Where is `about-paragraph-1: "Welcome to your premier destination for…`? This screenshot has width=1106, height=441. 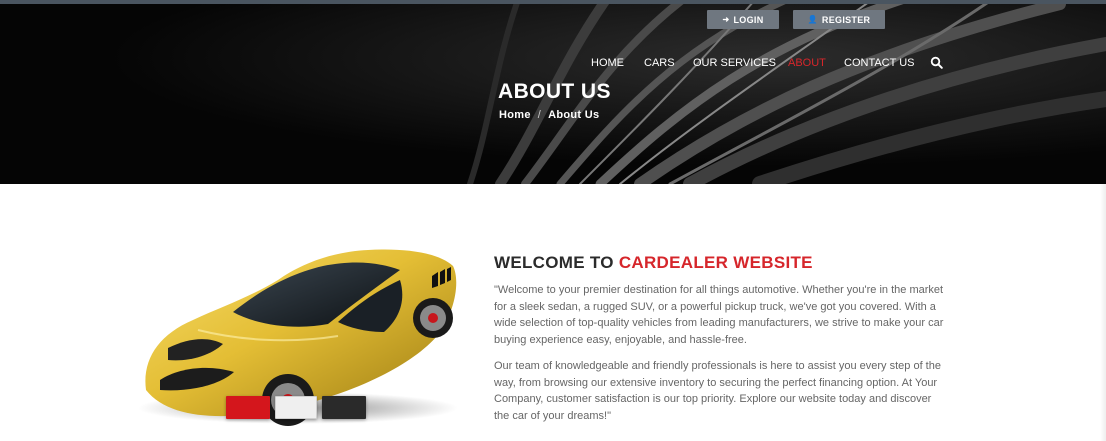
about-paragraph-1: "Welcome to your premier destination for… is located at coordinates (719, 315).